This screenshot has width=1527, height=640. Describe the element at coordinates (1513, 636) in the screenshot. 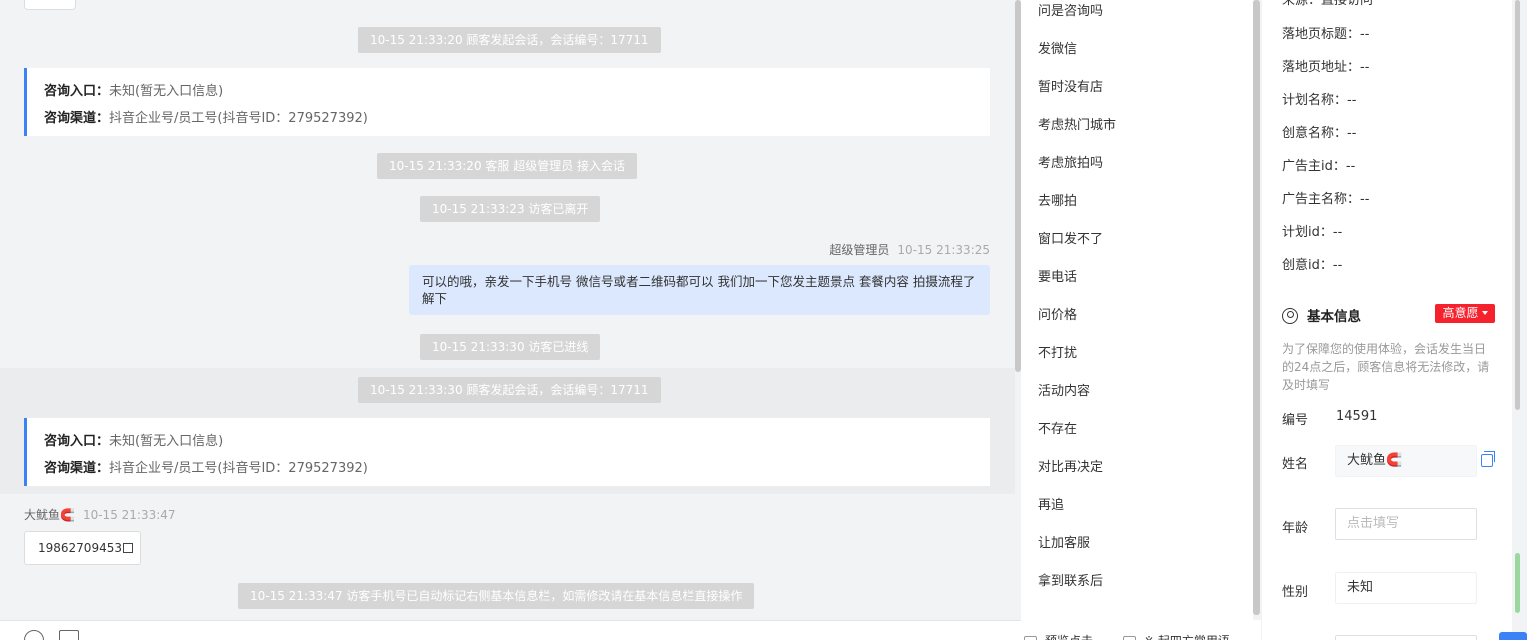

I see `submit-button` at that location.